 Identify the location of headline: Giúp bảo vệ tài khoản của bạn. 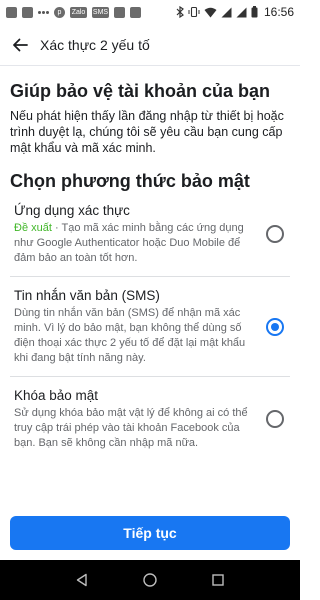
(140, 91).